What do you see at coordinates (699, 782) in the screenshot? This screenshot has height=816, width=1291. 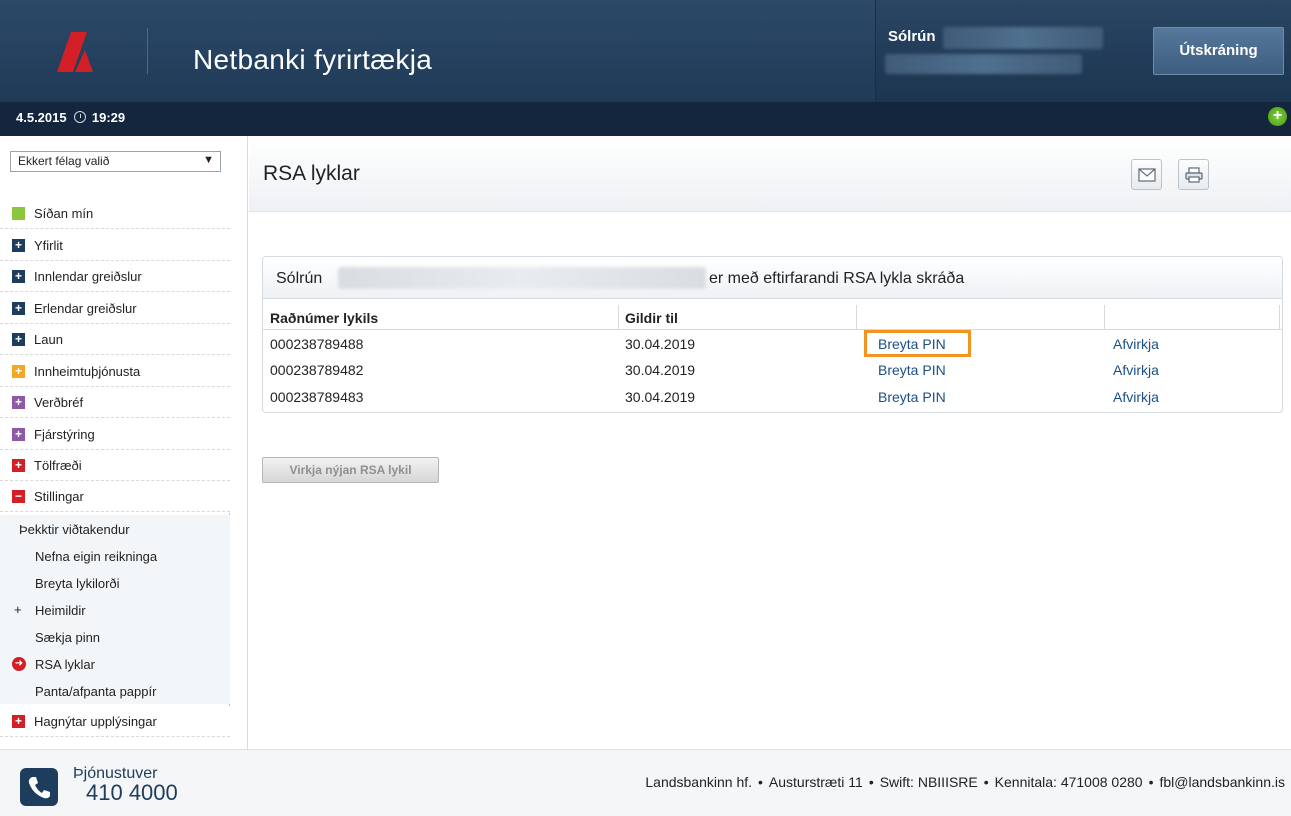 I see `footer-company: Landsbankinn hf.` at bounding box center [699, 782].